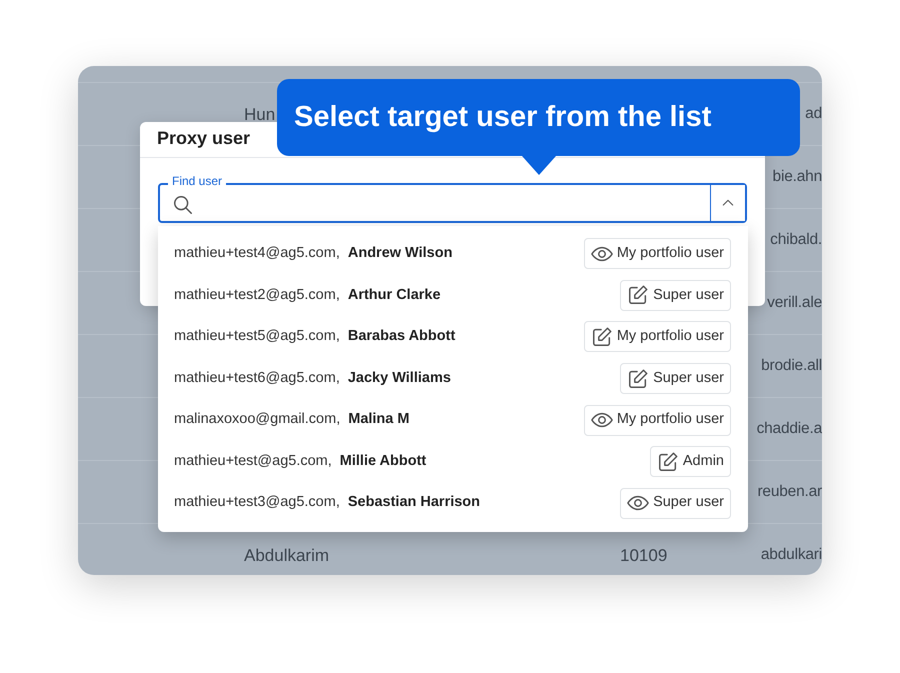 This screenshot has width=900, height=673. I want to click on user-name: Andrew Wilson, so click(400, 253).